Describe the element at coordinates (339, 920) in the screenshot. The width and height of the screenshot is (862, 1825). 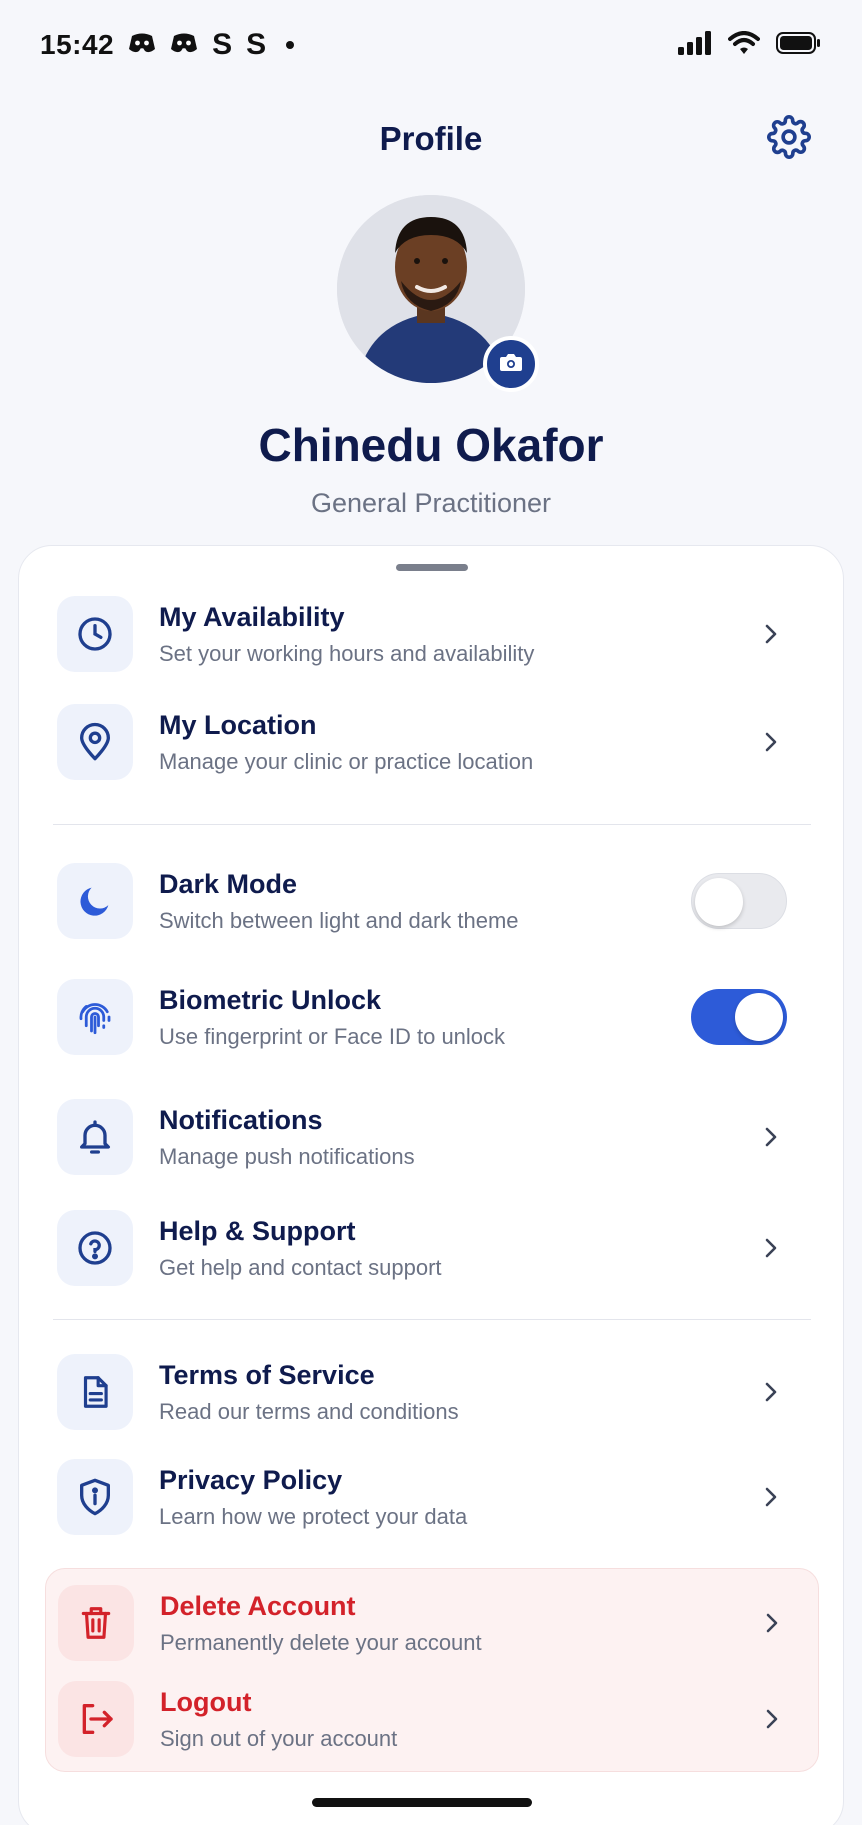
I see `menu-item-subtitle: Switch between light and dark theme` at that location.